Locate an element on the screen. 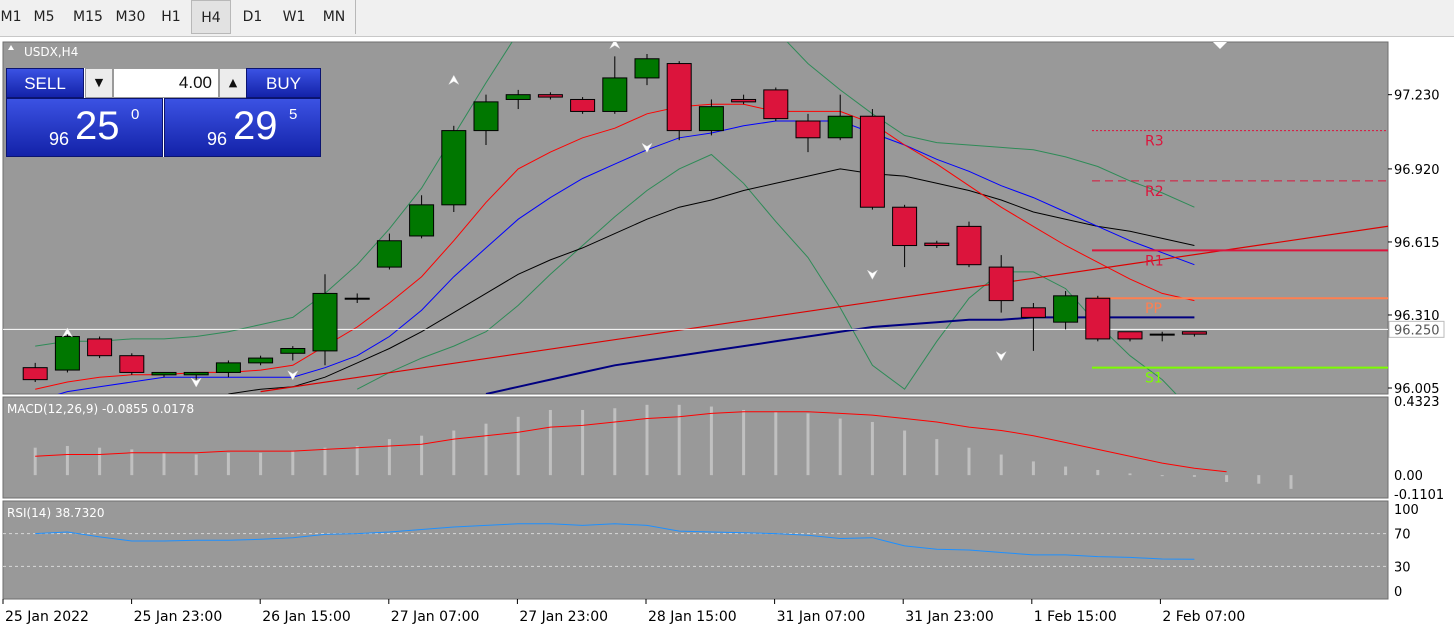  time-tick-label: 28 Jan 15:00 is located at coordinates (692, 617).